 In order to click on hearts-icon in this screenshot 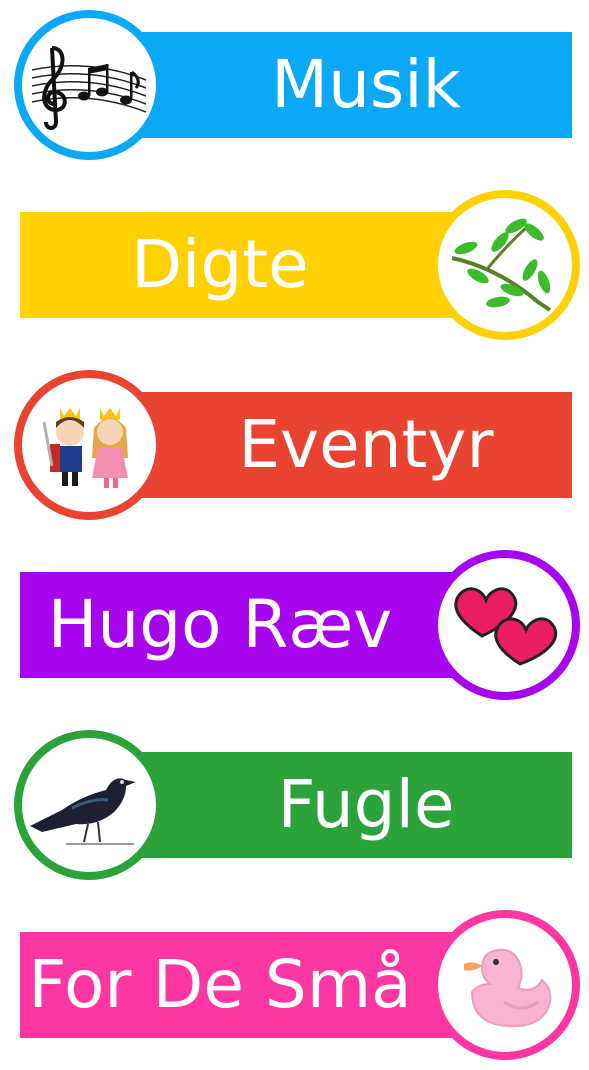, I will do `click(505, 625)`.